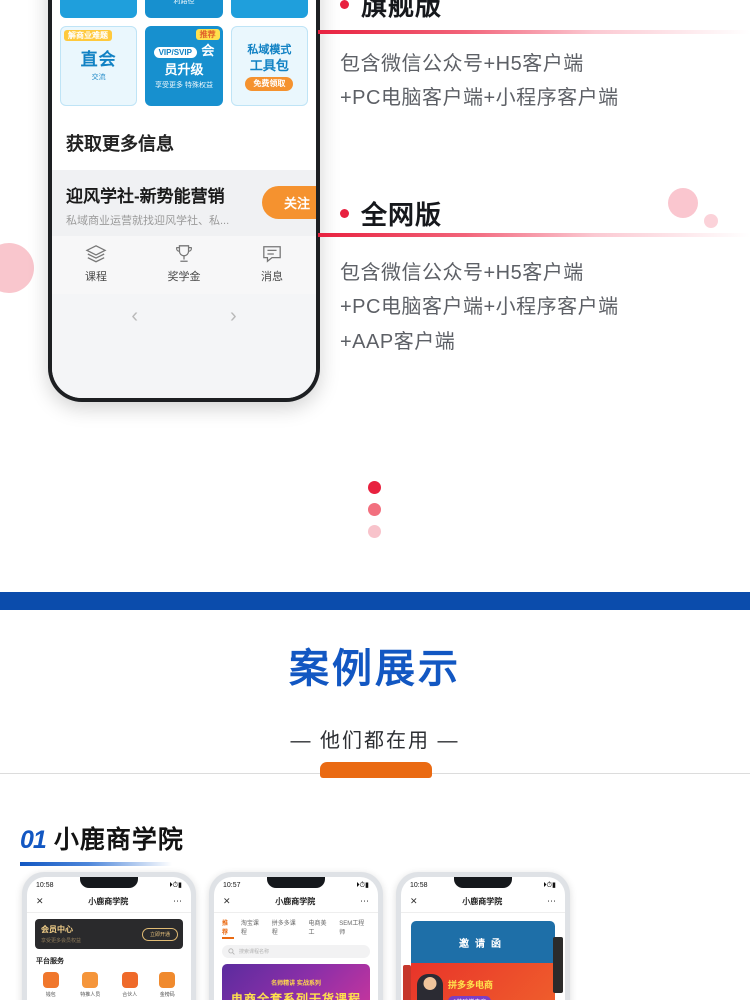  What do you see at coordinates (228, 928) in the screenshot?
I see `category-tab: 推荐` at bounding box center [228, 928].